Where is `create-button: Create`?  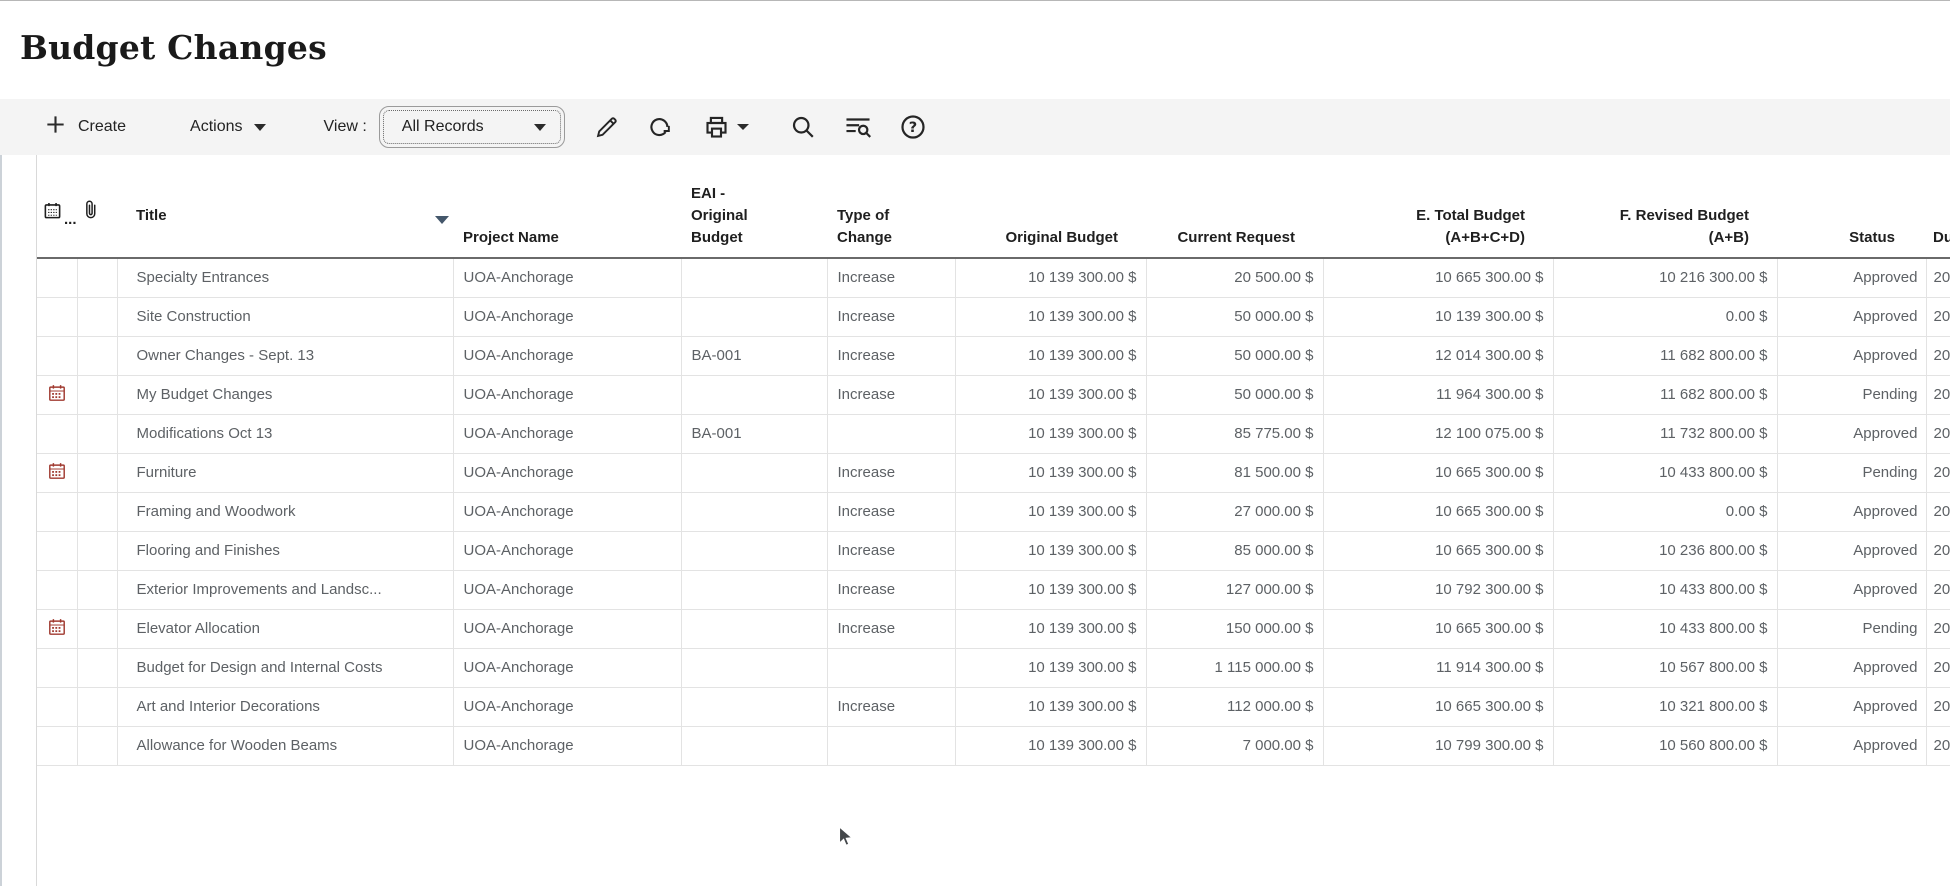 create-button: Create is located at coordinates (85, 127).